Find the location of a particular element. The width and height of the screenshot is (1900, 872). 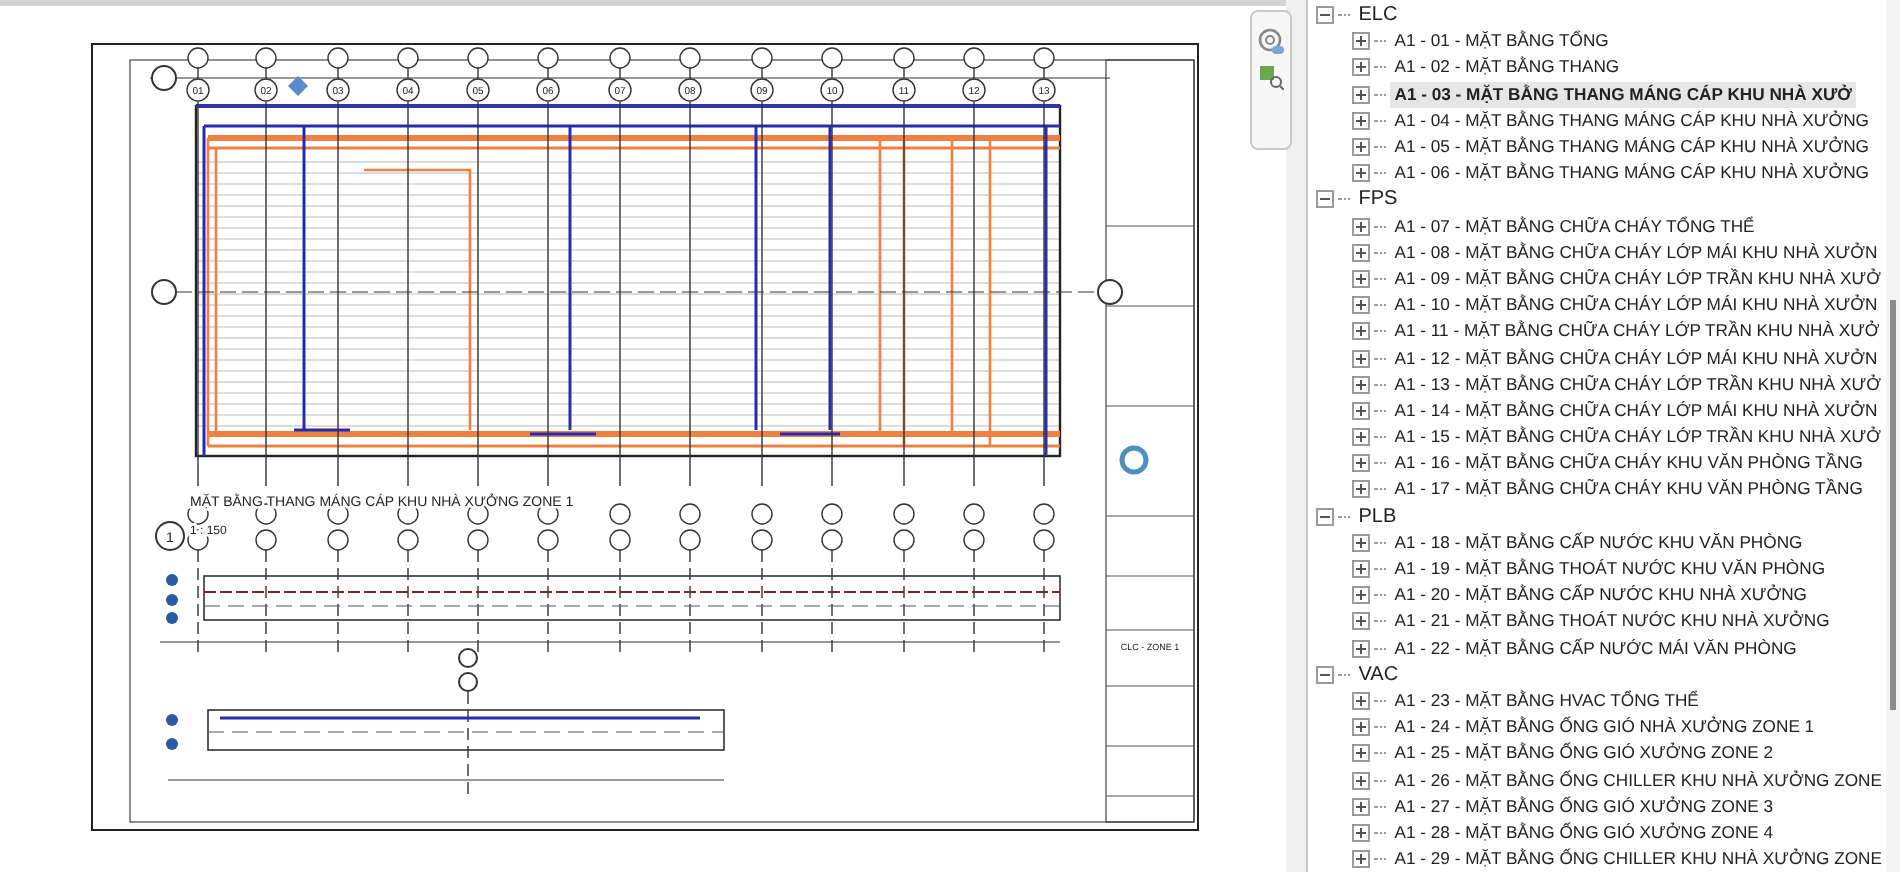

sheet-item: A1 - 24 - MẶT BẰNG ỐNG GIÓ NHÀ XƯỞNG ZONE 1 is located at coordinates (1604, 727).